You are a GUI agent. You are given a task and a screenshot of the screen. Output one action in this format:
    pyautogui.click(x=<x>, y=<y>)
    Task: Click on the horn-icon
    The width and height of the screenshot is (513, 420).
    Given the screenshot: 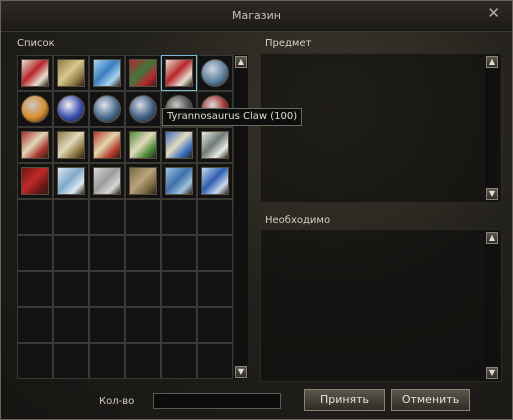 What is the action you would take?
    pyautogui.click(x=215, y=145)
    